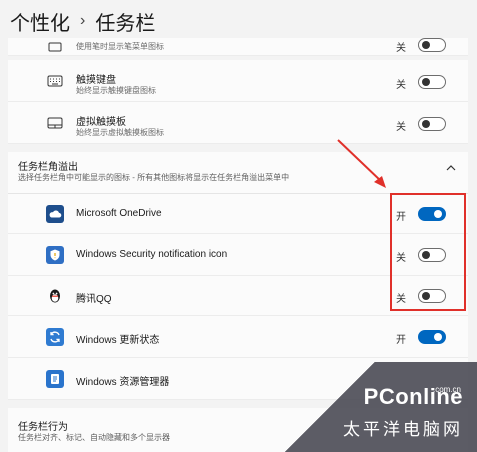 Image resolution: width=477 pixels, height=452 pixels. I want to click on overflow-item-windows-update: Windows 更新状态 开, so click(238, 337).